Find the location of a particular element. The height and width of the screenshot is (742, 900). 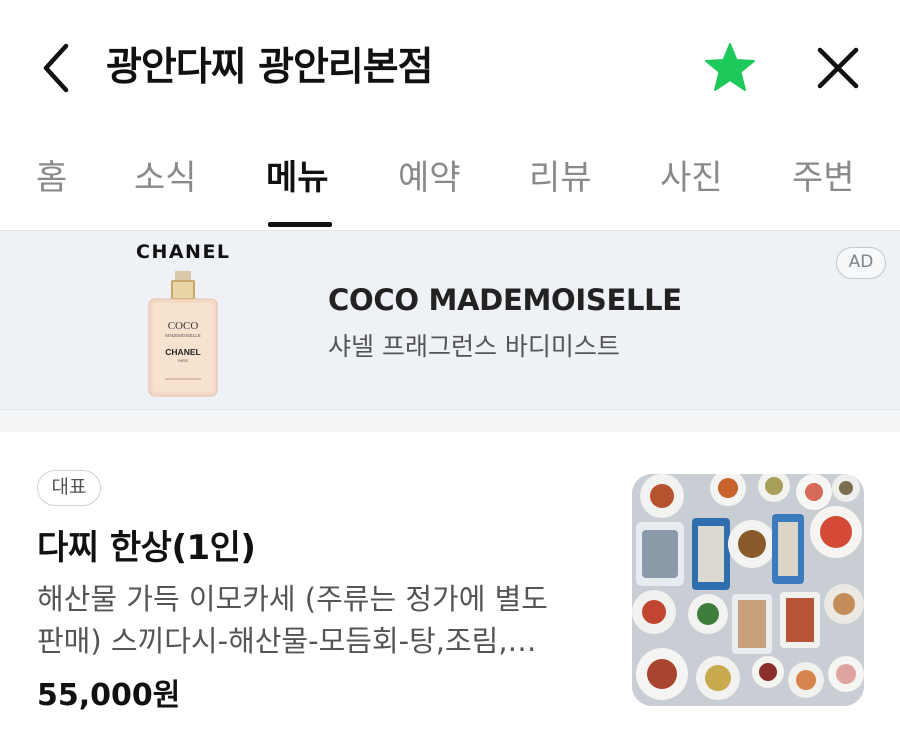

menu-item-name: 다찌 한상(1인) is located at coordinates (146, 548).